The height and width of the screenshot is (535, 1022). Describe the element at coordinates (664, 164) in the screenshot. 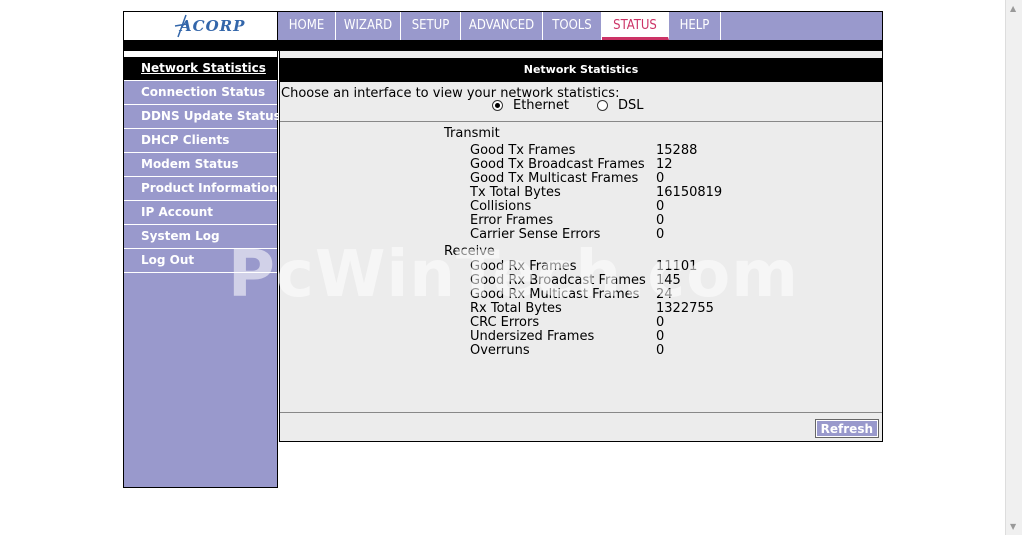

I see `stat-value: 12` at that location.